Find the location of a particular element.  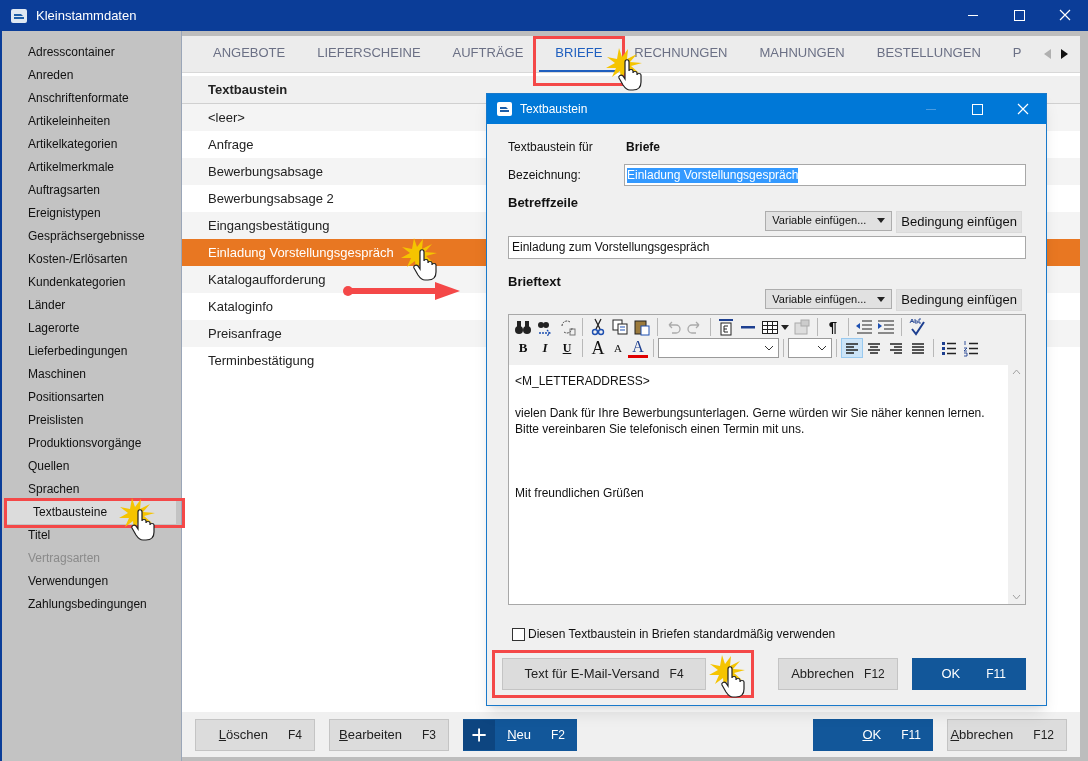

dialog-title: Textbaustein is located at coordinates (554, 109).